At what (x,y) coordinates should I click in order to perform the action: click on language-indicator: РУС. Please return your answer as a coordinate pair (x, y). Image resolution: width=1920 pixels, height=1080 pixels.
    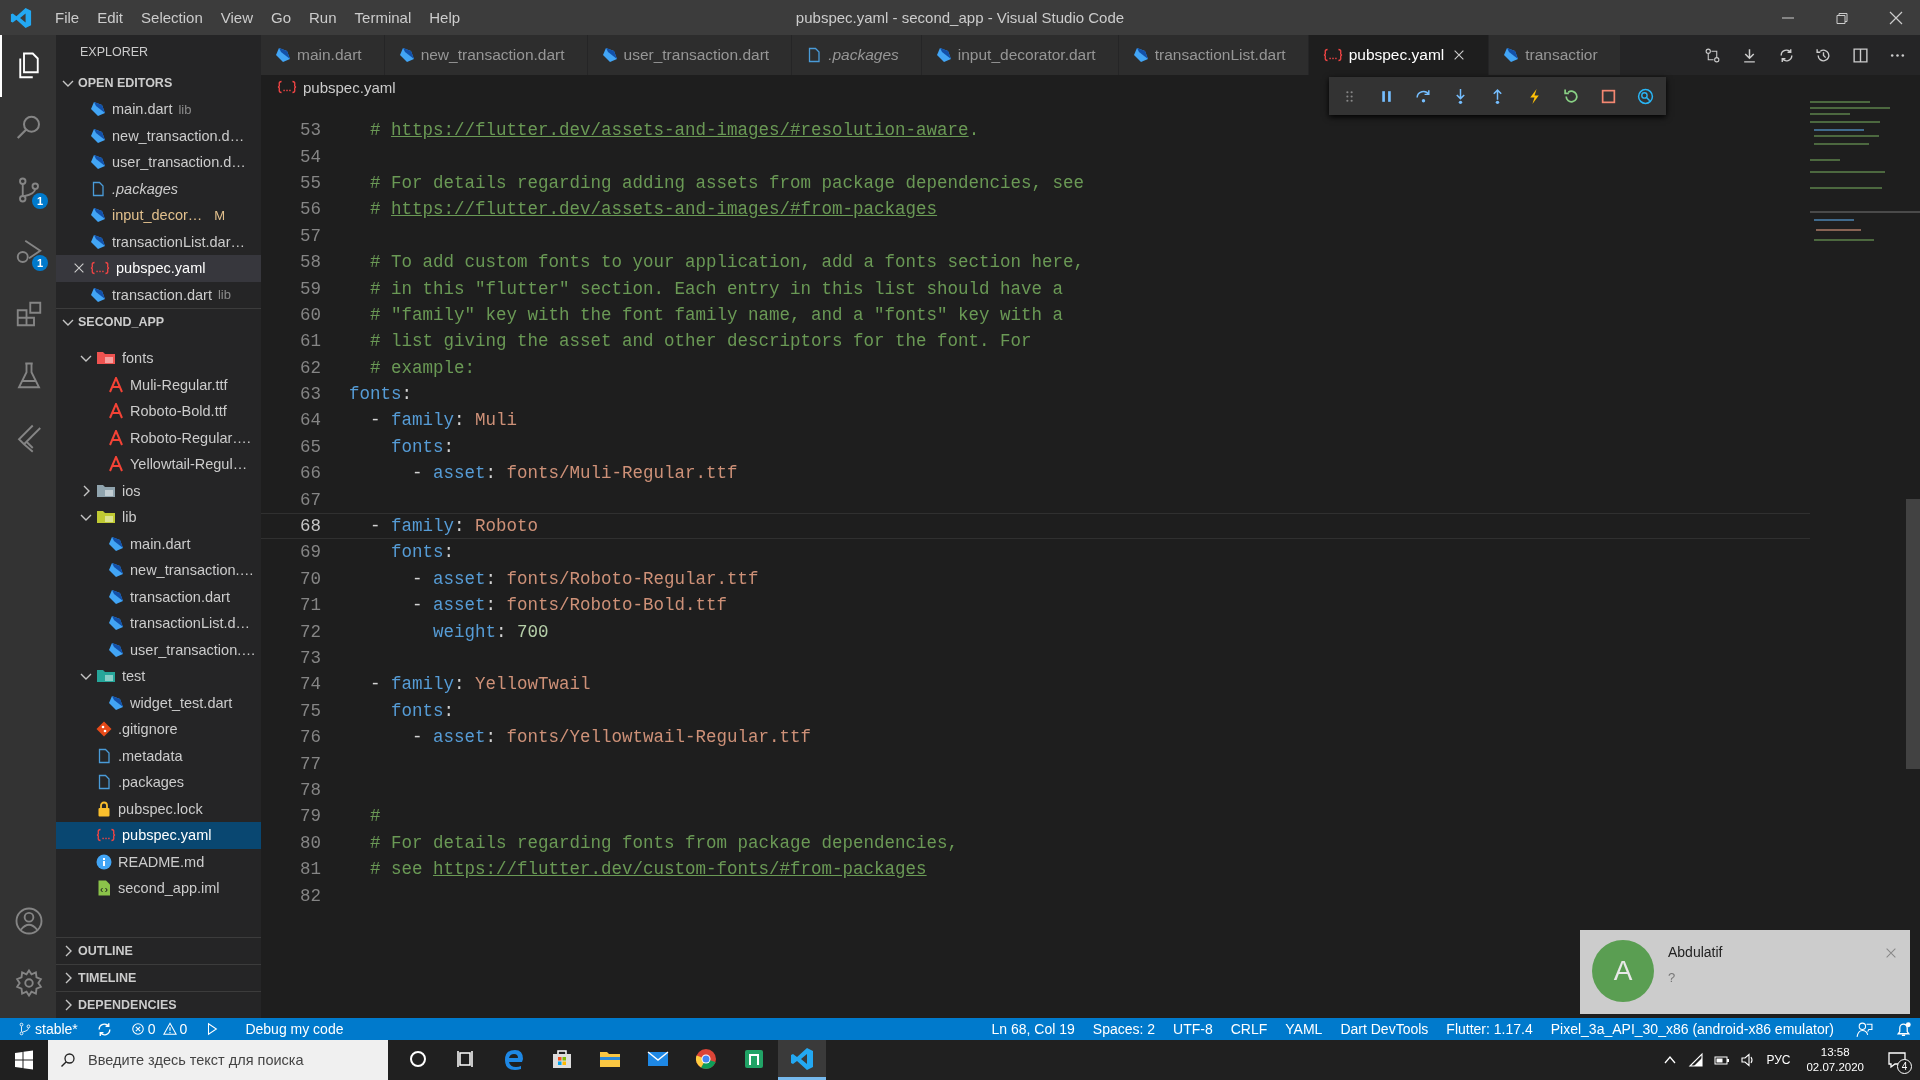
    Looking at the image, I should click on (1778, 1060).